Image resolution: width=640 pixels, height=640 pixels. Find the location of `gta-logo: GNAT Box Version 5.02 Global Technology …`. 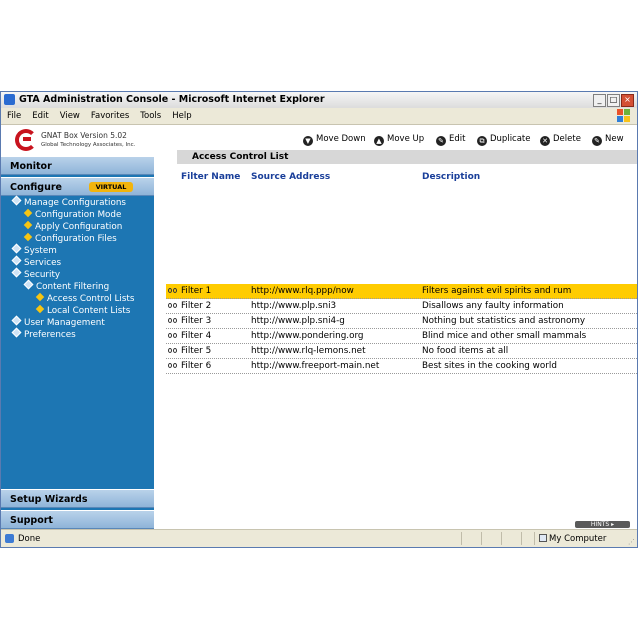

gta-logo: GNAT Box Version 5.02 Global Technology … is located at coordinates (77, 141).